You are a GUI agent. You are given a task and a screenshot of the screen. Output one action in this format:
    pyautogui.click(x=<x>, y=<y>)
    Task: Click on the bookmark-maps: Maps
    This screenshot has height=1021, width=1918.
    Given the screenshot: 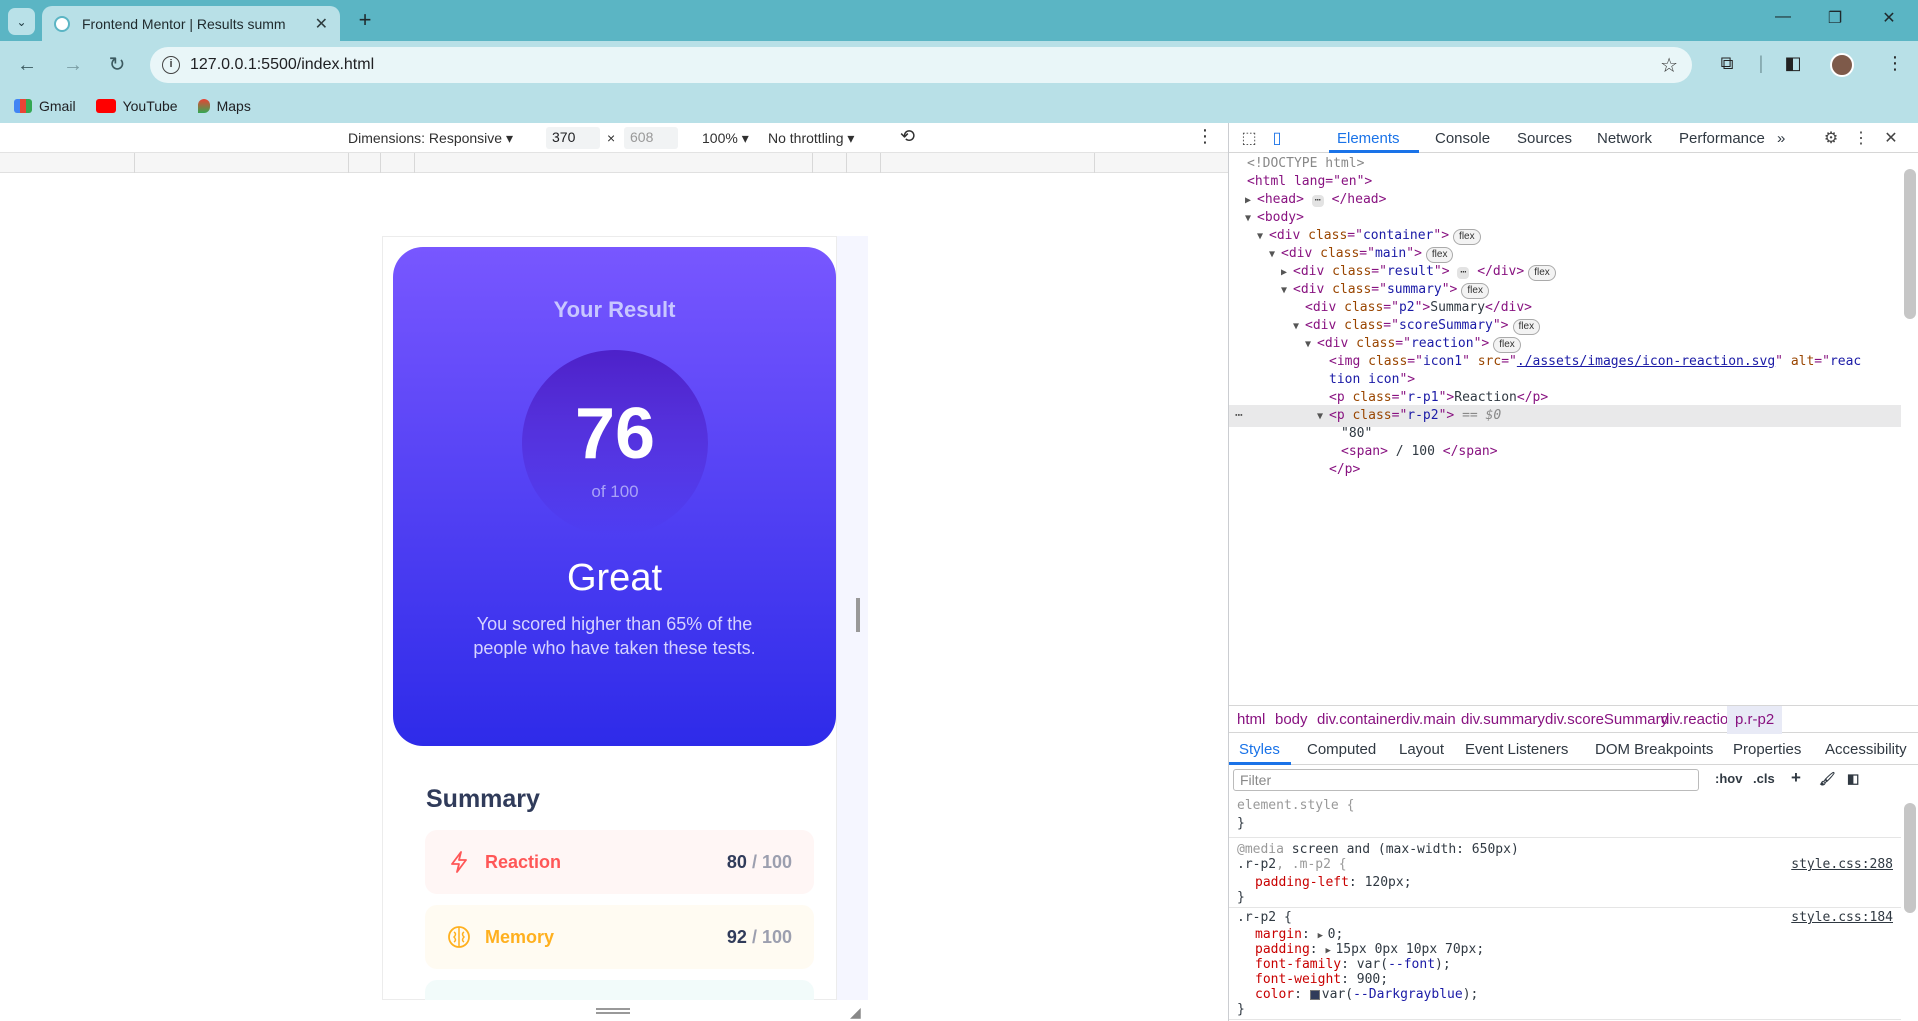 What is the action you would take?
    pyautogui.click(x=224, y=106)
    